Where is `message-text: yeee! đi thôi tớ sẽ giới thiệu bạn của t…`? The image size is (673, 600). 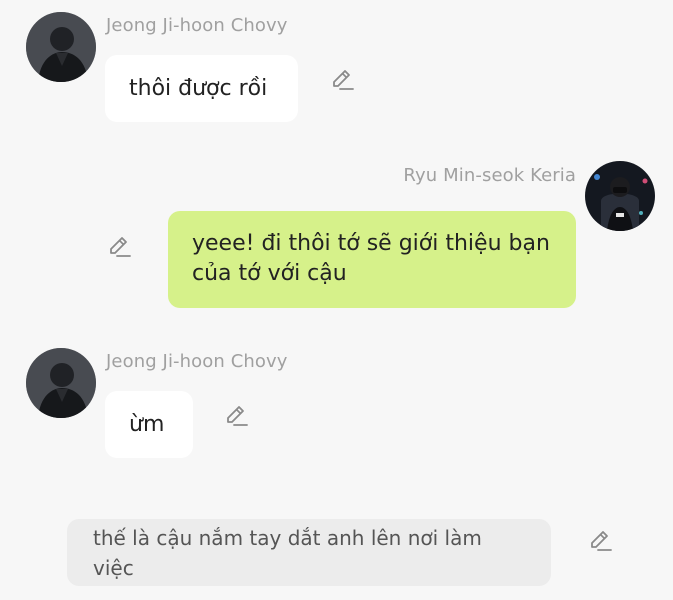 message-text: yeee! đi thôi tớ sẽ giới thiệu bạn của t… is located at coordinates (371, 258).